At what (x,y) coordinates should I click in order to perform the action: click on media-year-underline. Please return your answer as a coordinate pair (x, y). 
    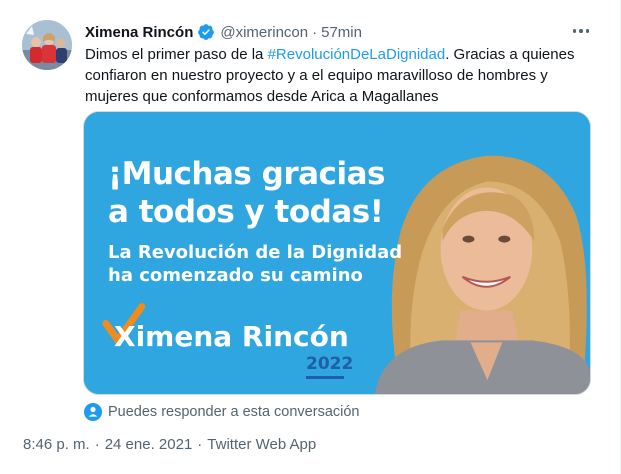
    Looking at the image, I should click on (325, 377).